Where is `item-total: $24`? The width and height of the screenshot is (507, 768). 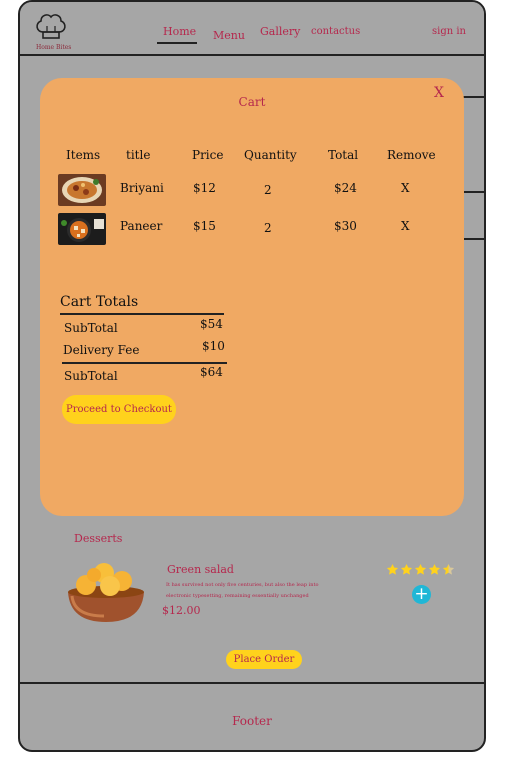
item-total: $24 is located at coordinates (345, 188).